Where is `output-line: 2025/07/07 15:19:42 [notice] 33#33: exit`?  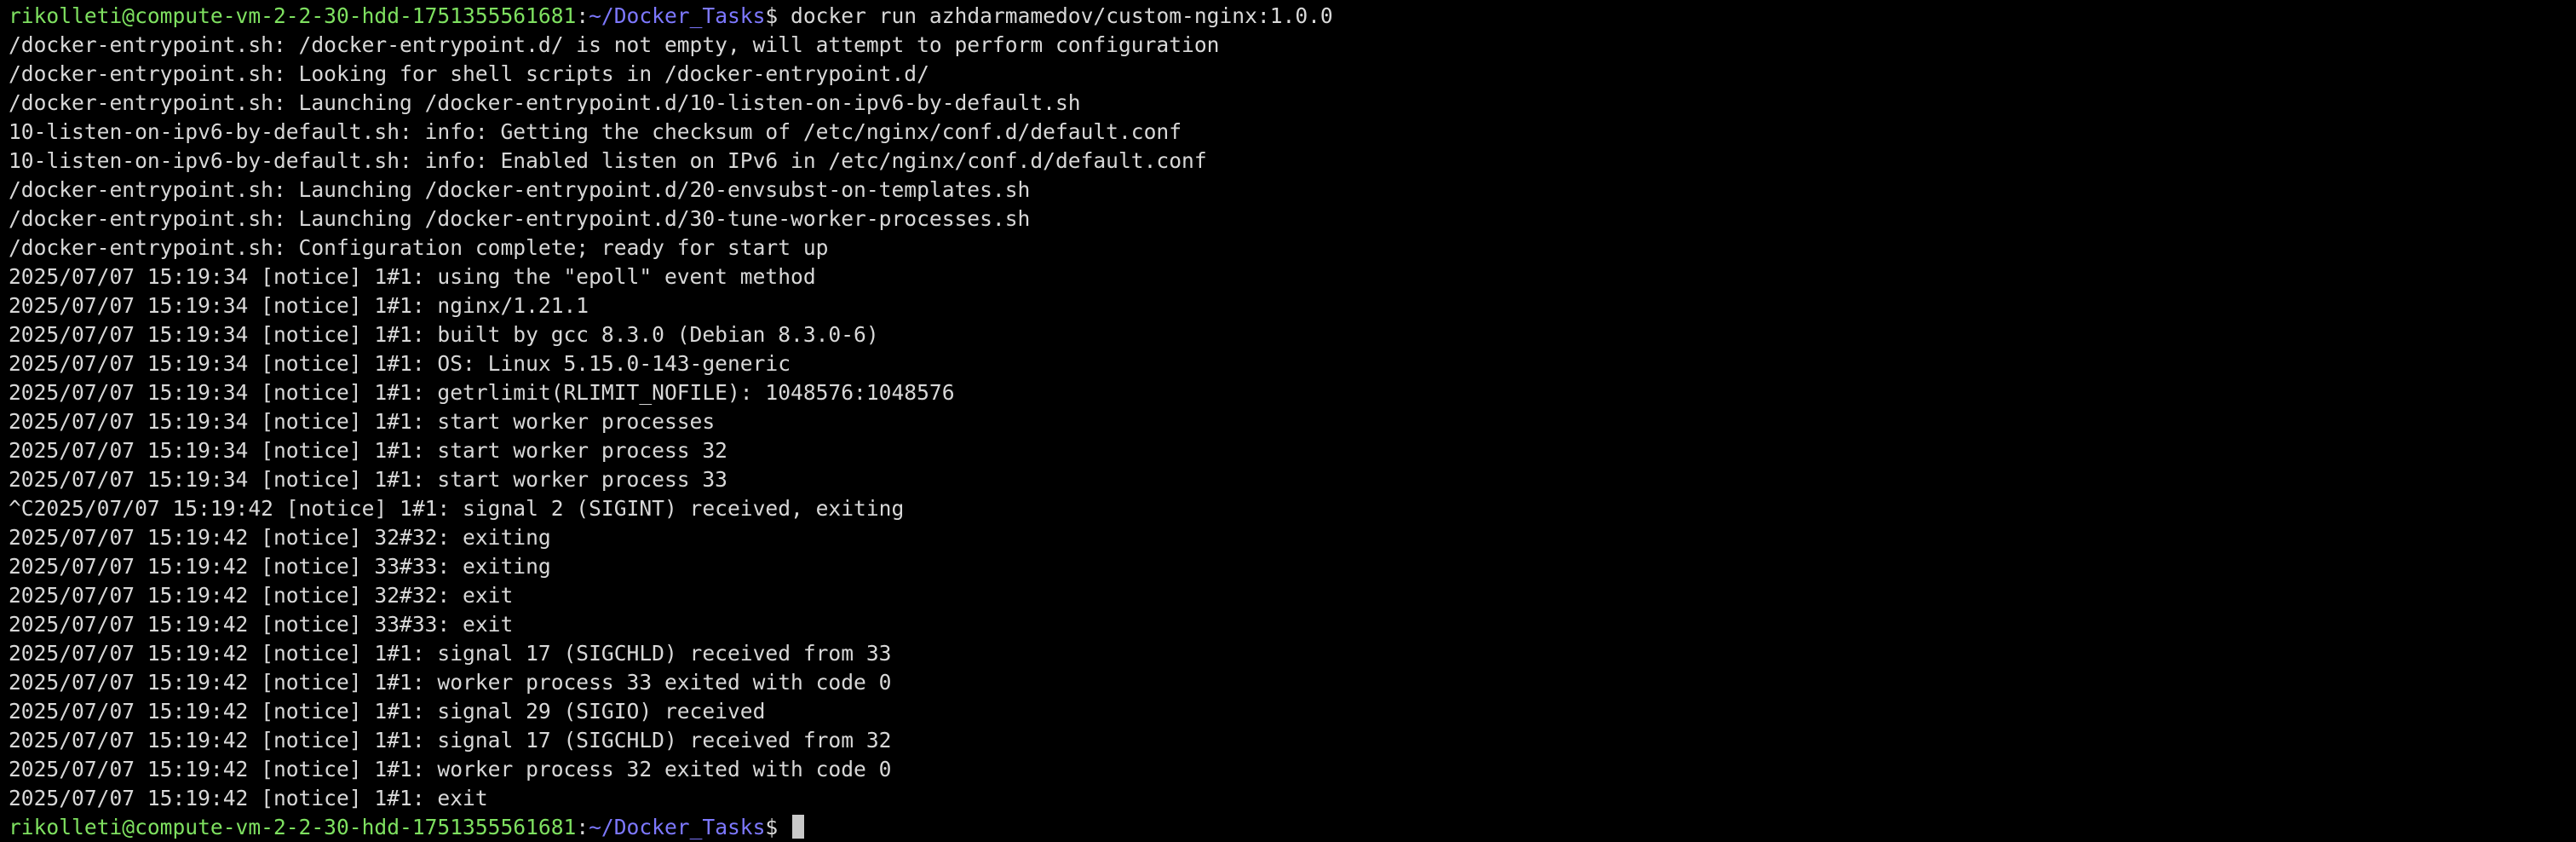
output-line: 2025/07/07 15:19:42 [notice] 33#33: exit is located at coordinates (261, 624).